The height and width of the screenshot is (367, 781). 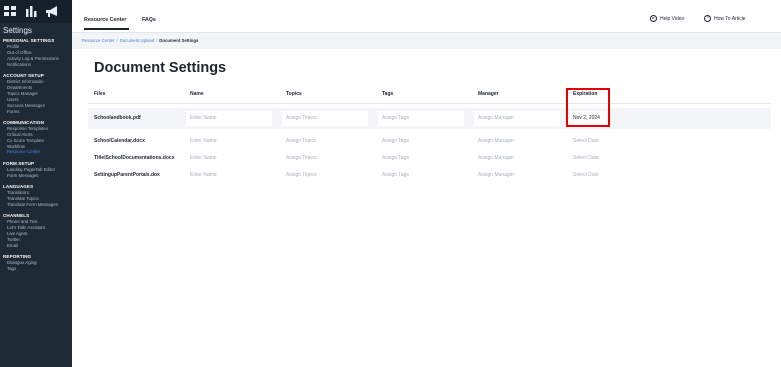 I want to click on breadcrumb-current: Document Settings, so click(x=179, y=40).